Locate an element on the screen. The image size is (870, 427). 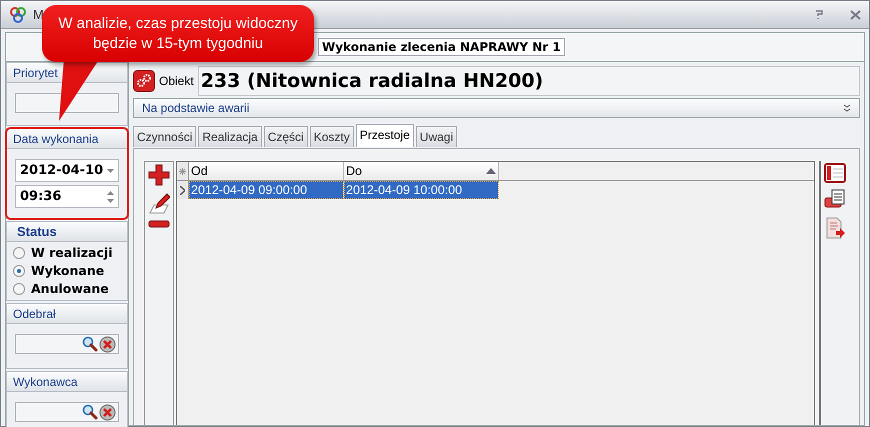
section-header: Odebrał is located at coordinates (67, 313).